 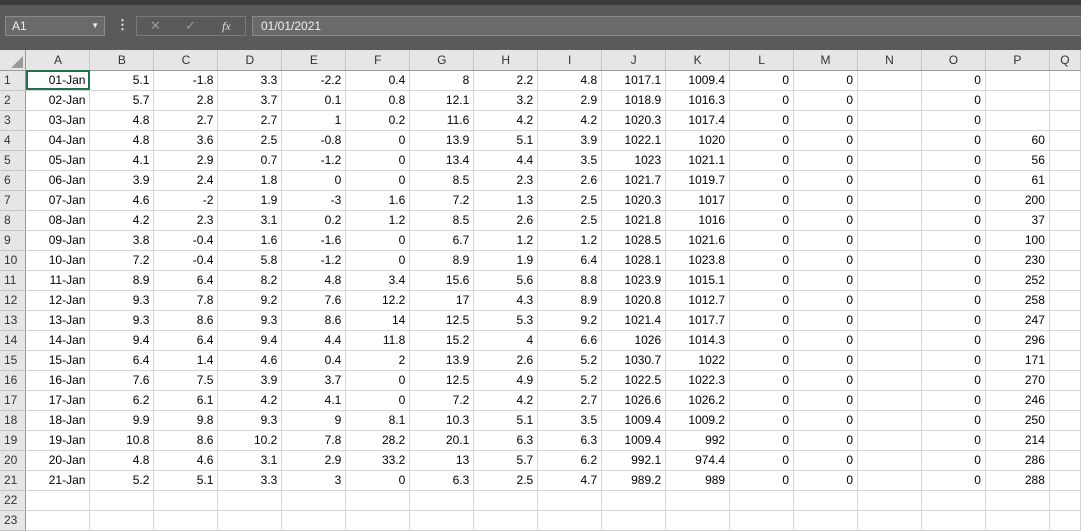 I want to click on cell-g19: 20.1, so click(x=442, y=440).